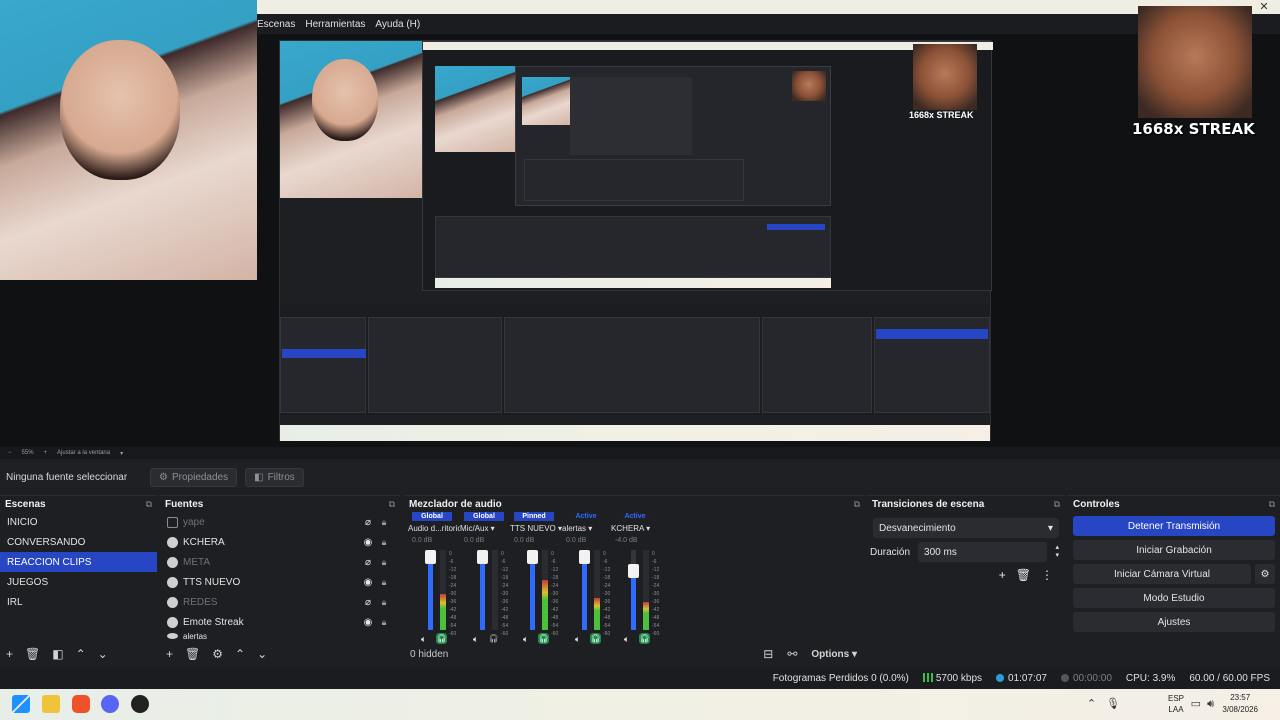 The height and width of the screenshot is (720, 1280). What do you see at coordinates (280, 636) in the screenshot?
I see `source-item: alertas` at bounding box center [280, 636].